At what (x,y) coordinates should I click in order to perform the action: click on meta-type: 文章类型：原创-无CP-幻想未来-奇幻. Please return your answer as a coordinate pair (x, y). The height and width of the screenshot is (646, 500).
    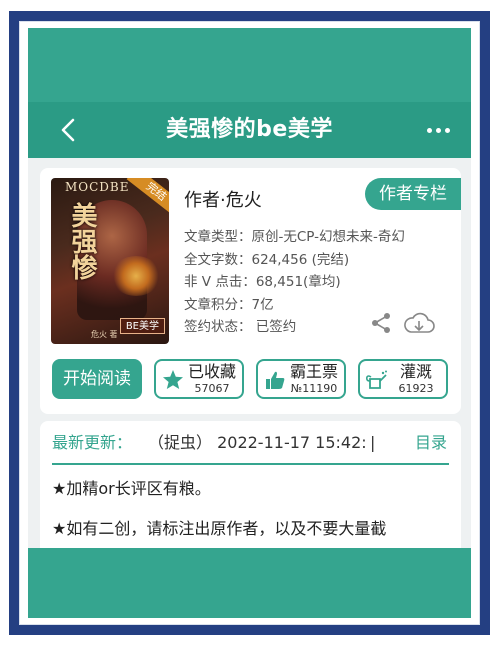
    Looking at the image, I should click on (294, 237).